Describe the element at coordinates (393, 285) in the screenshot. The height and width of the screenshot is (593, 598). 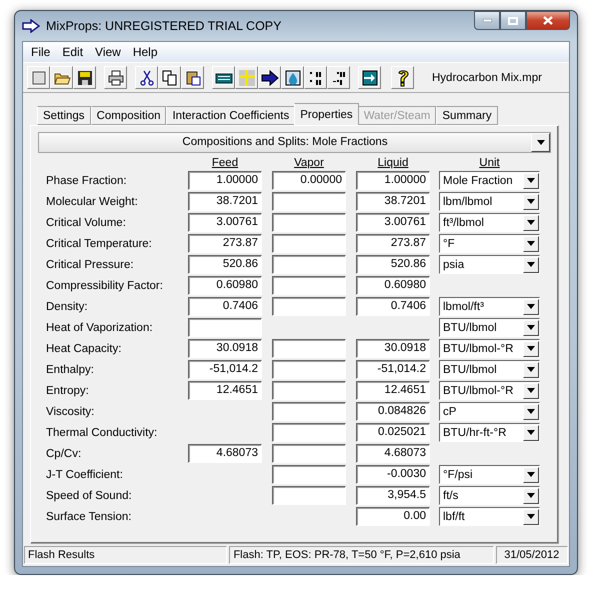
I see `liquid-field: 0.60980` at that location.